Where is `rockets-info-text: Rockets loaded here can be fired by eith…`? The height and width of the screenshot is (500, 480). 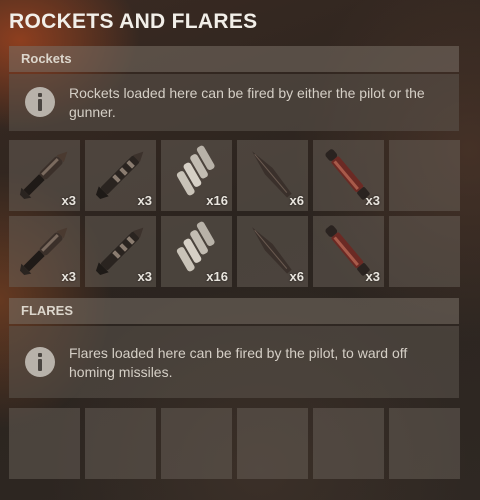 rockets-info-text: Rockets loaded here can be fired by eith… is located at coordinates (247, 102).